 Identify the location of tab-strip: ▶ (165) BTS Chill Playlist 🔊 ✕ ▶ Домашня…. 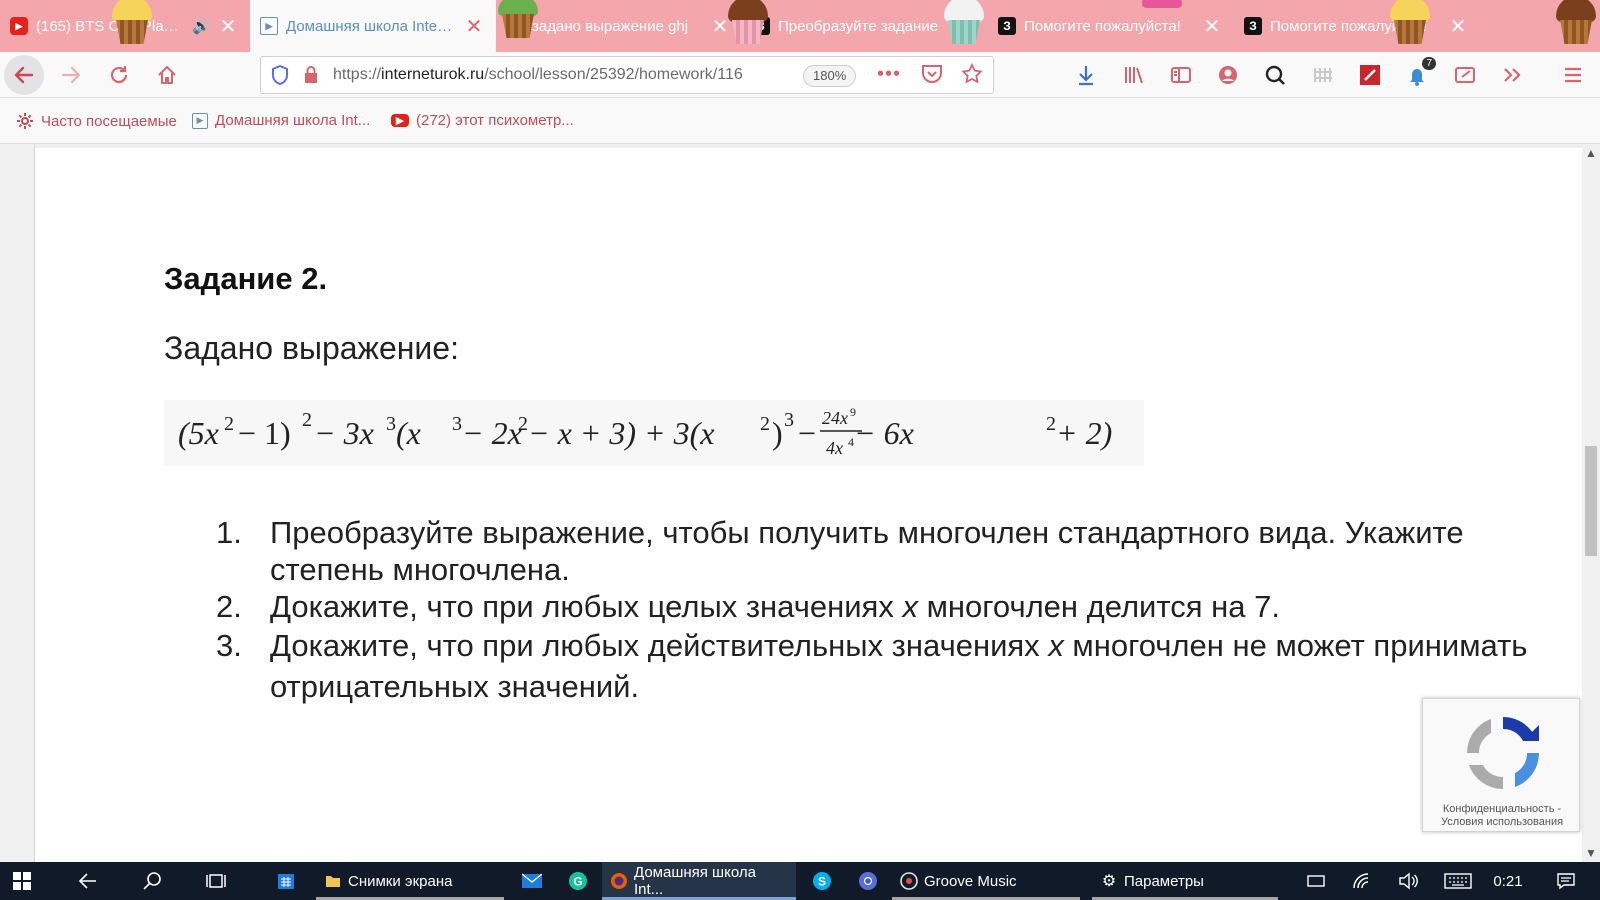
(800, 26).